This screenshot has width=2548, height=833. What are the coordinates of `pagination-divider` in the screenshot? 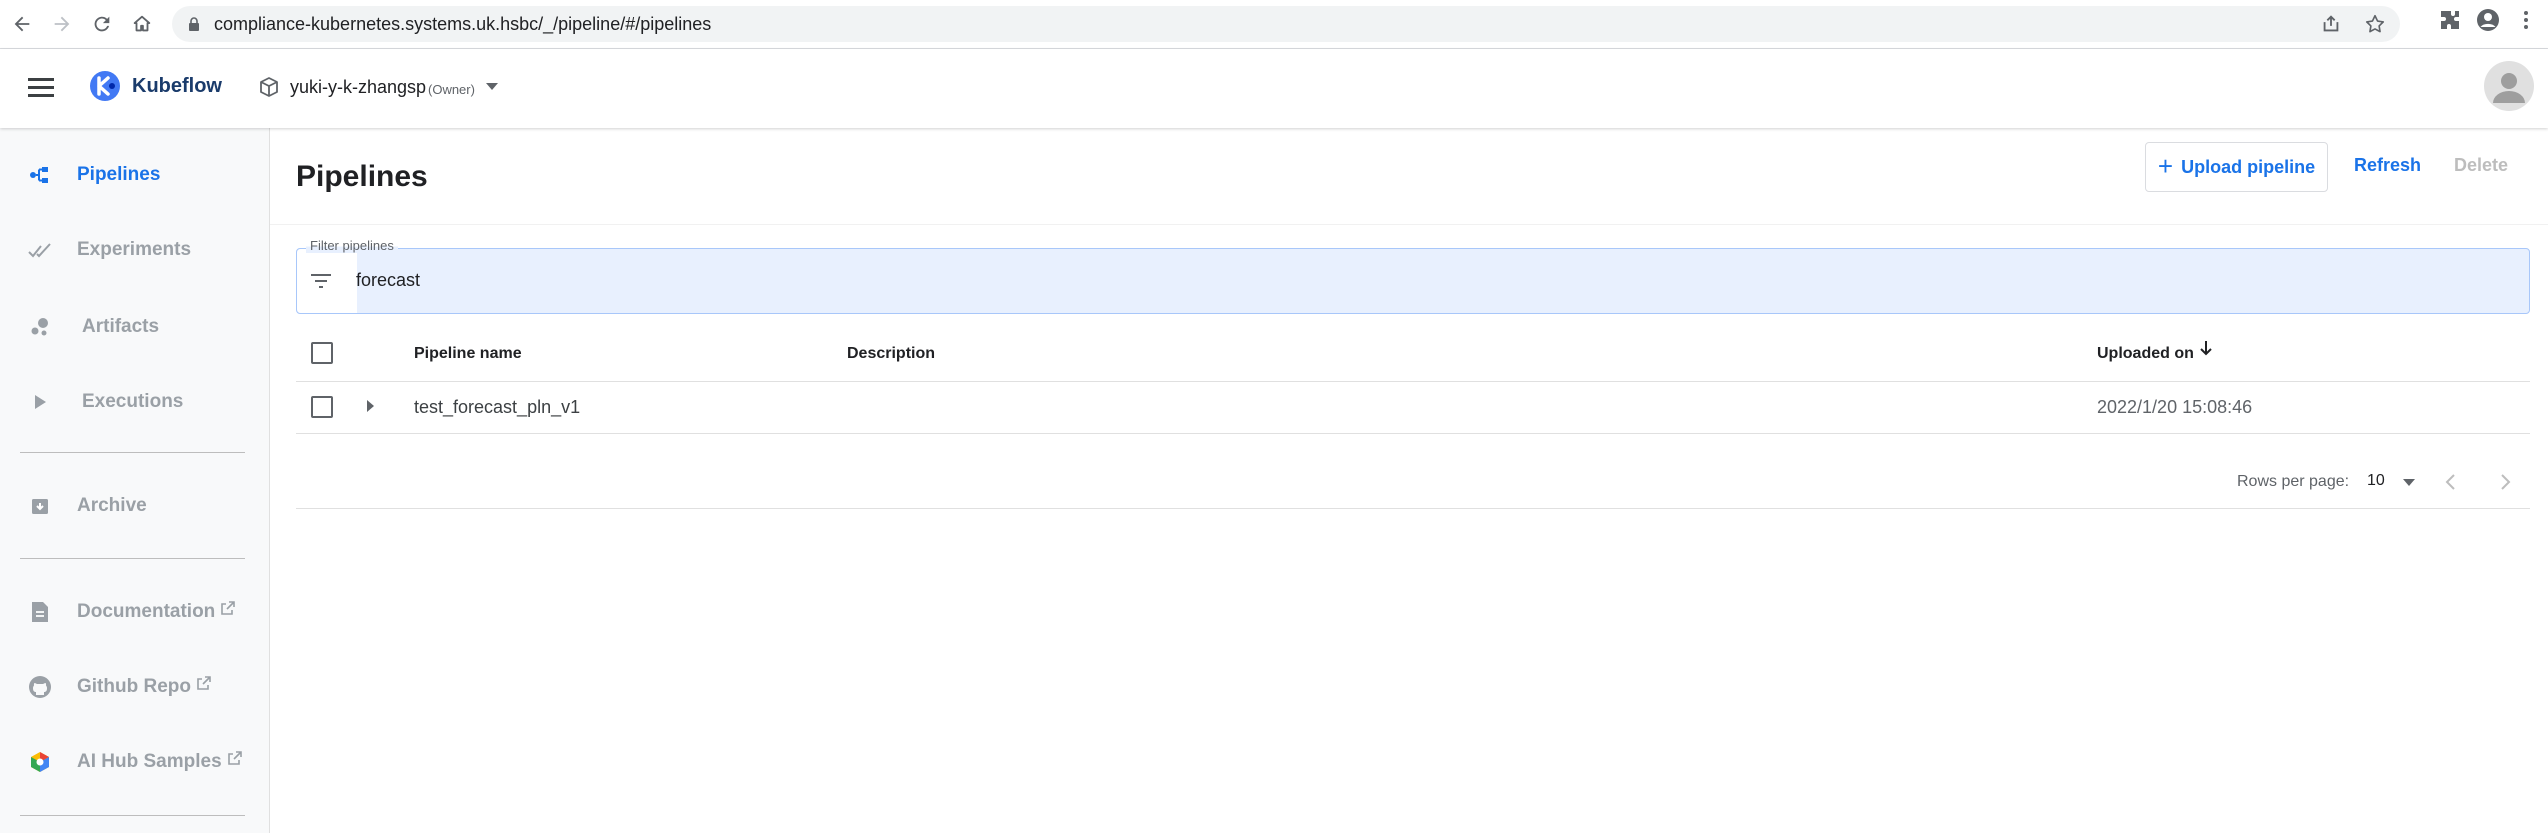 It's located at (1413, 508).